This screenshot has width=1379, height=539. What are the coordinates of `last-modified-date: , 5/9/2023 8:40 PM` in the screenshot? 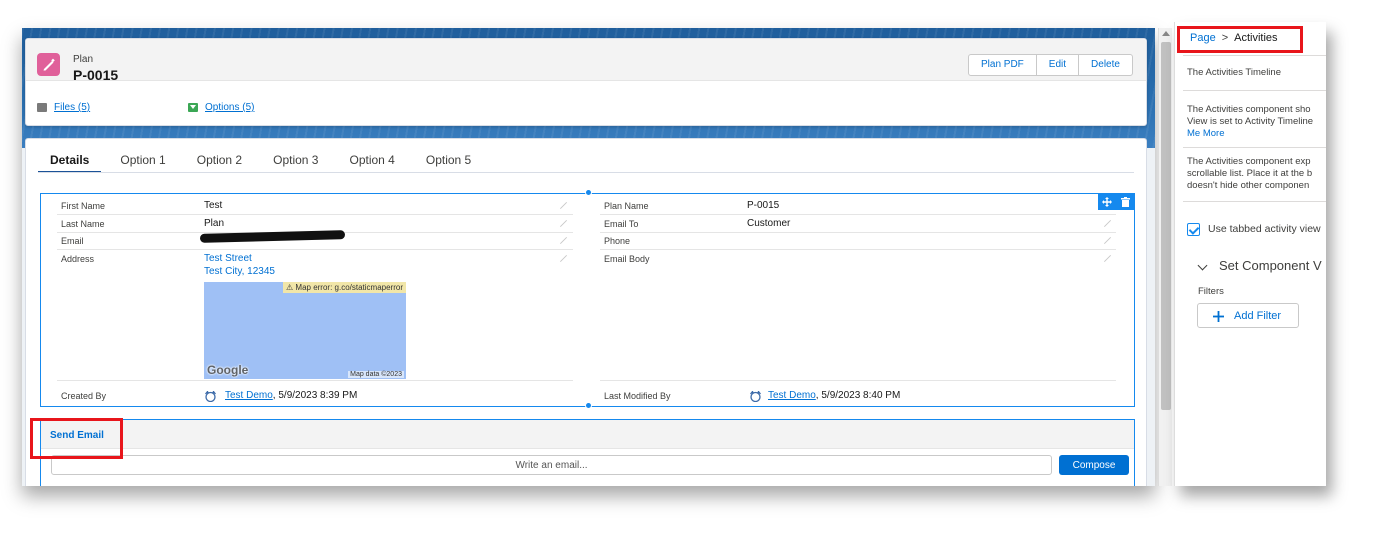 It's located at (858, 395).